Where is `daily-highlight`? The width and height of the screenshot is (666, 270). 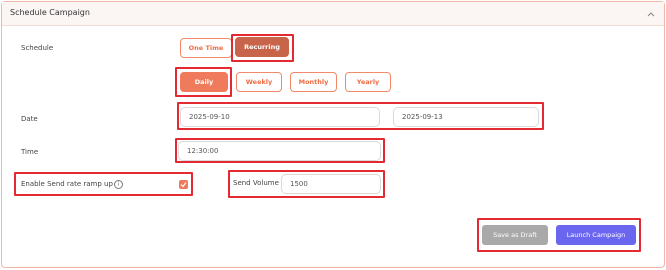
daily-highlight is located at coordinates (203, 82).